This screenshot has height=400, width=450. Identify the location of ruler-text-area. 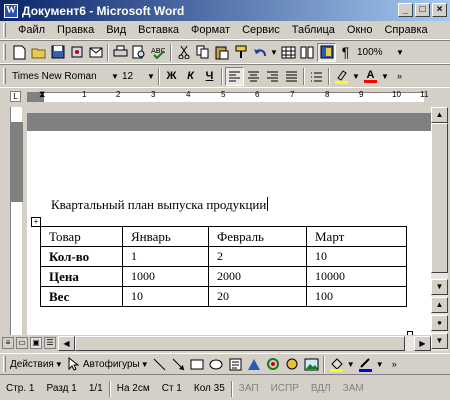
(234, 97).